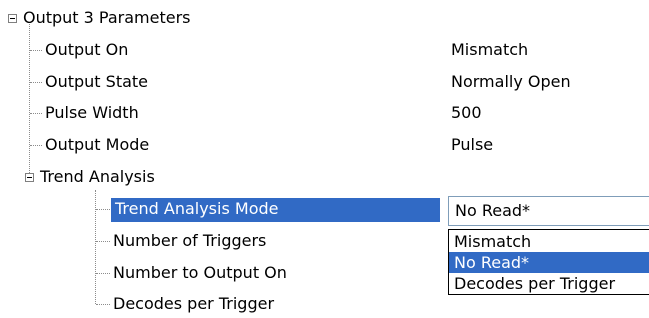 The width and height of the screenshot is (649, 318). Describe the element at coordinates (97, 145) in the screenshot. I see `output-mode-label: Output Mode` at that location.